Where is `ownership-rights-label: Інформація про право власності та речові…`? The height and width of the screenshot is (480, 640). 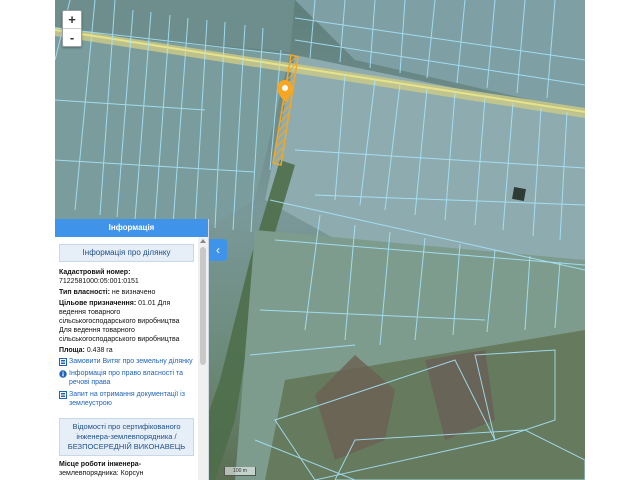
ownership-rights-label: Інформація про право власності та речові… is located at coordinates (131, 378).